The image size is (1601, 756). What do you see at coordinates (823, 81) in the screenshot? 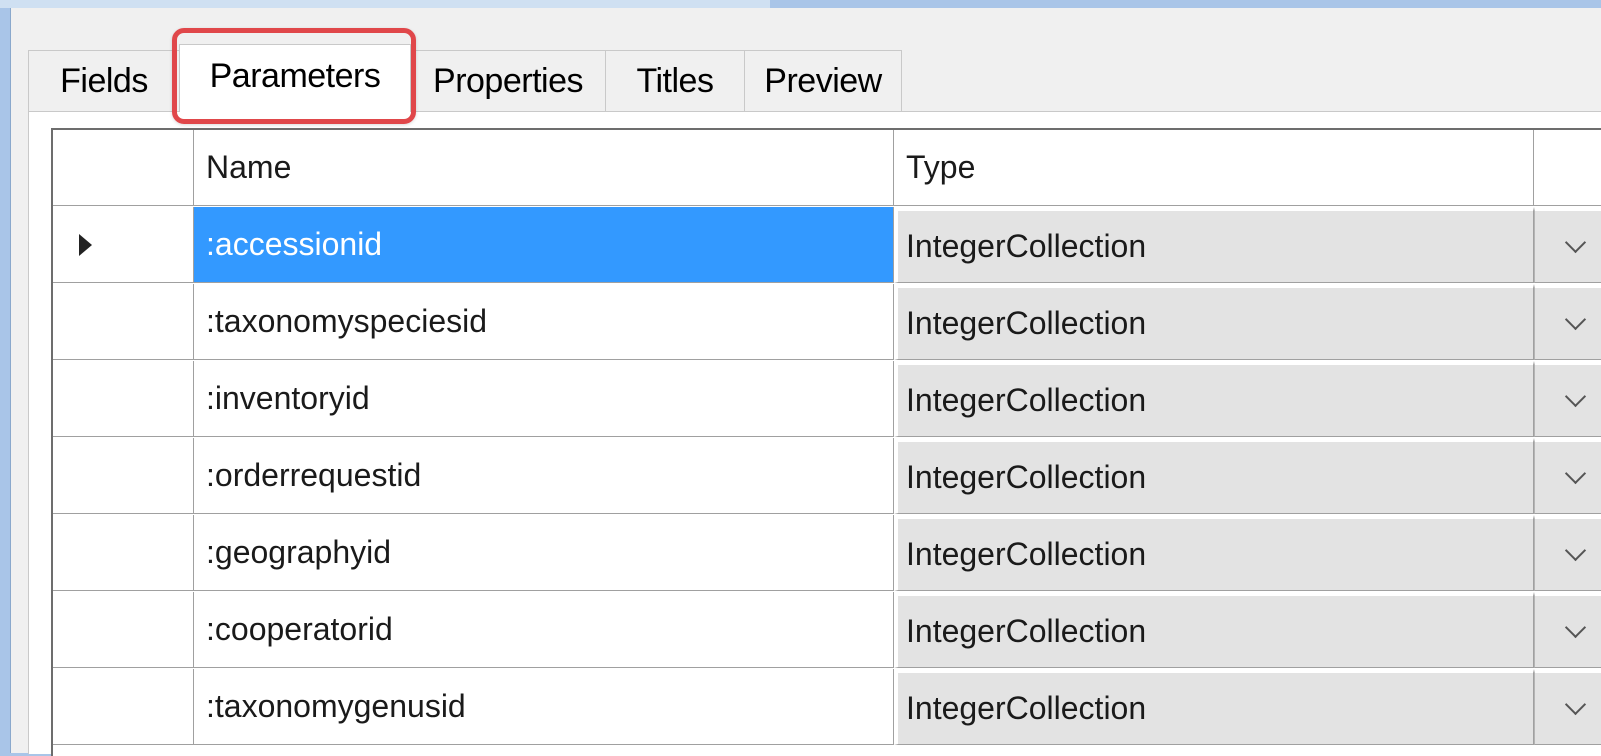
I see `tab-preview: Preview` at bounding box center [823, 81].